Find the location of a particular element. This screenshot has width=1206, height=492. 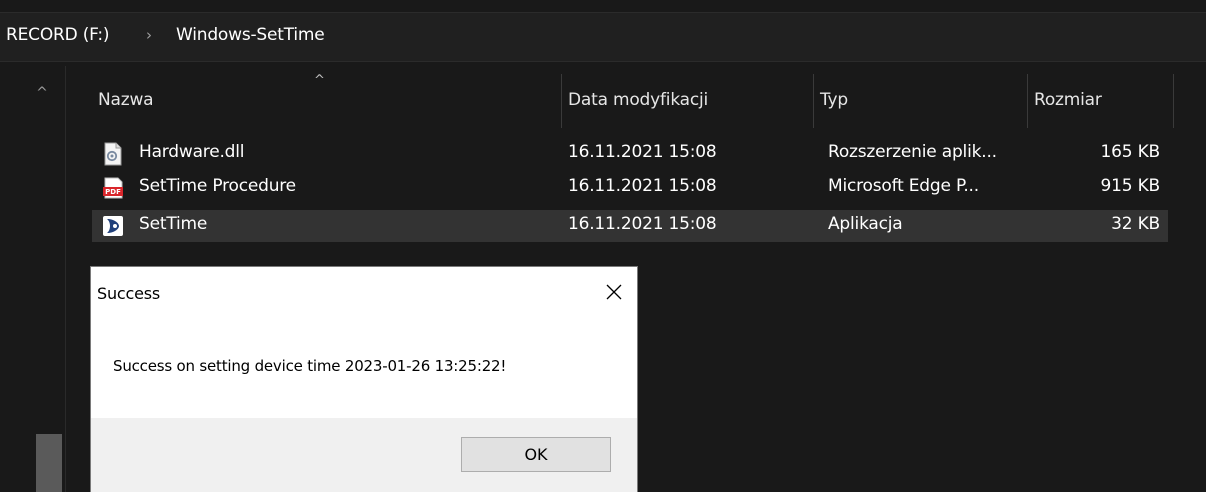

file-name: SetTime is located at coordinates (173, 224).